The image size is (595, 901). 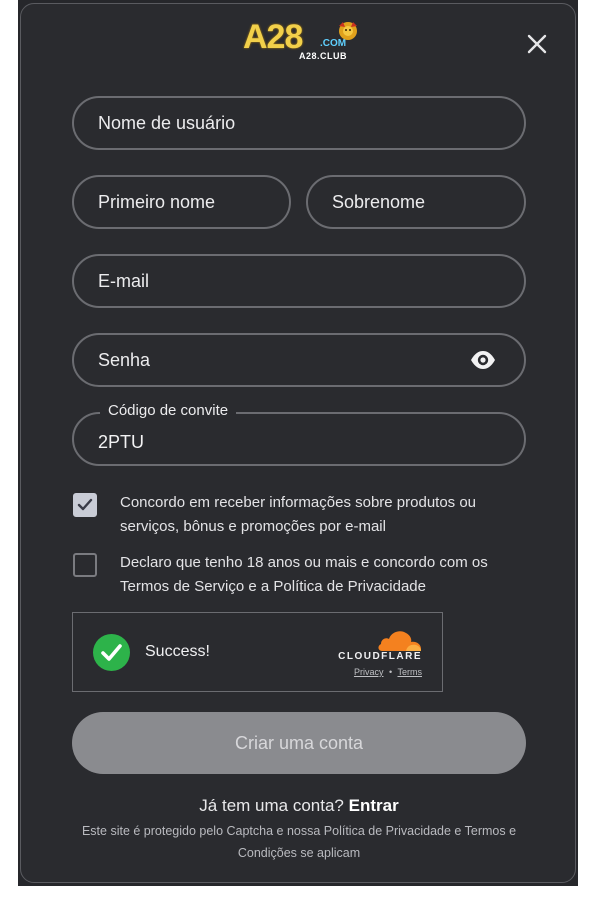 I want to click on password-field: Senha, so click(x=299, y=360).